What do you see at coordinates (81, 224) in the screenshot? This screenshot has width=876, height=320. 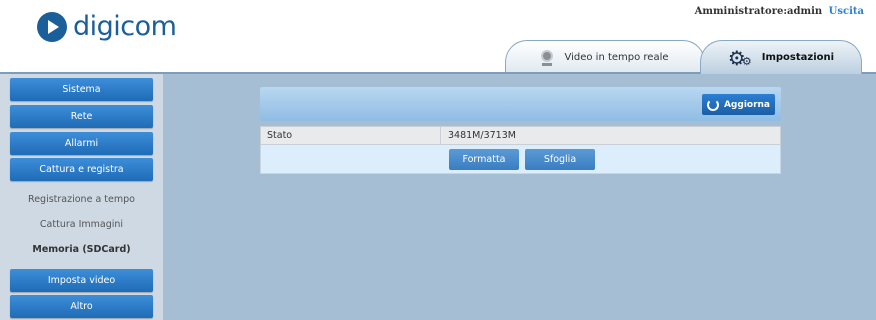 I see `sidebar-sub-cattura-immagini: Cattura Immagini` at bounding box center [81, 224].